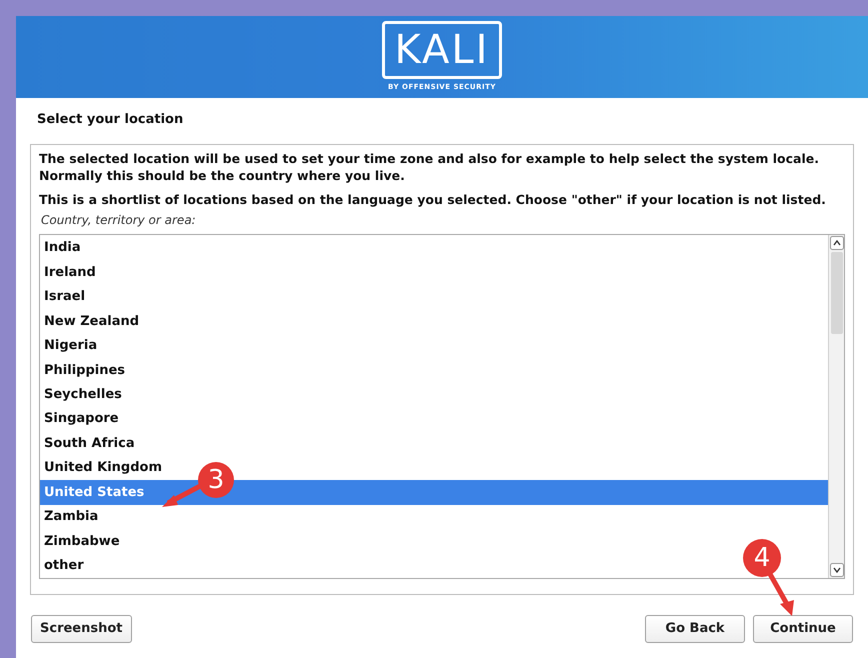 The width and height of the screenshot is (868, 658). Describe the element at coordinates (110, 120) in the screenshot. I see `page-title: Select your location` at that location.